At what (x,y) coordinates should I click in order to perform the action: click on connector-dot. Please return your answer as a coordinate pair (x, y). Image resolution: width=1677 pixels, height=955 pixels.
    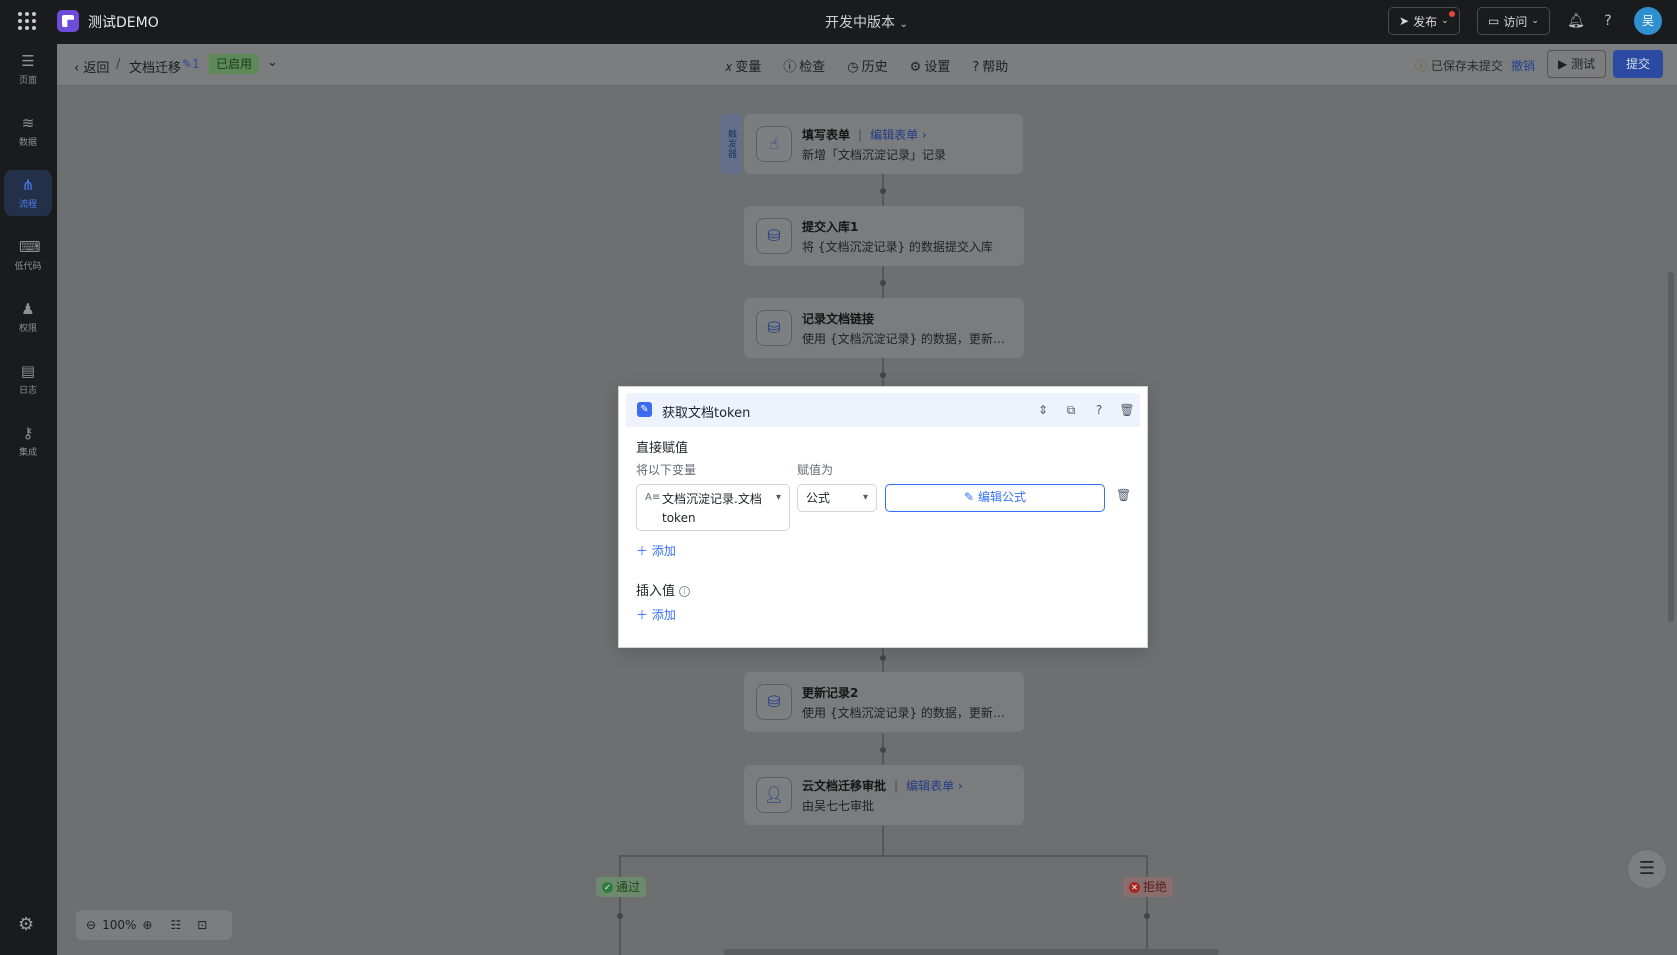
    Looking at the image, I should click on (883, 375).